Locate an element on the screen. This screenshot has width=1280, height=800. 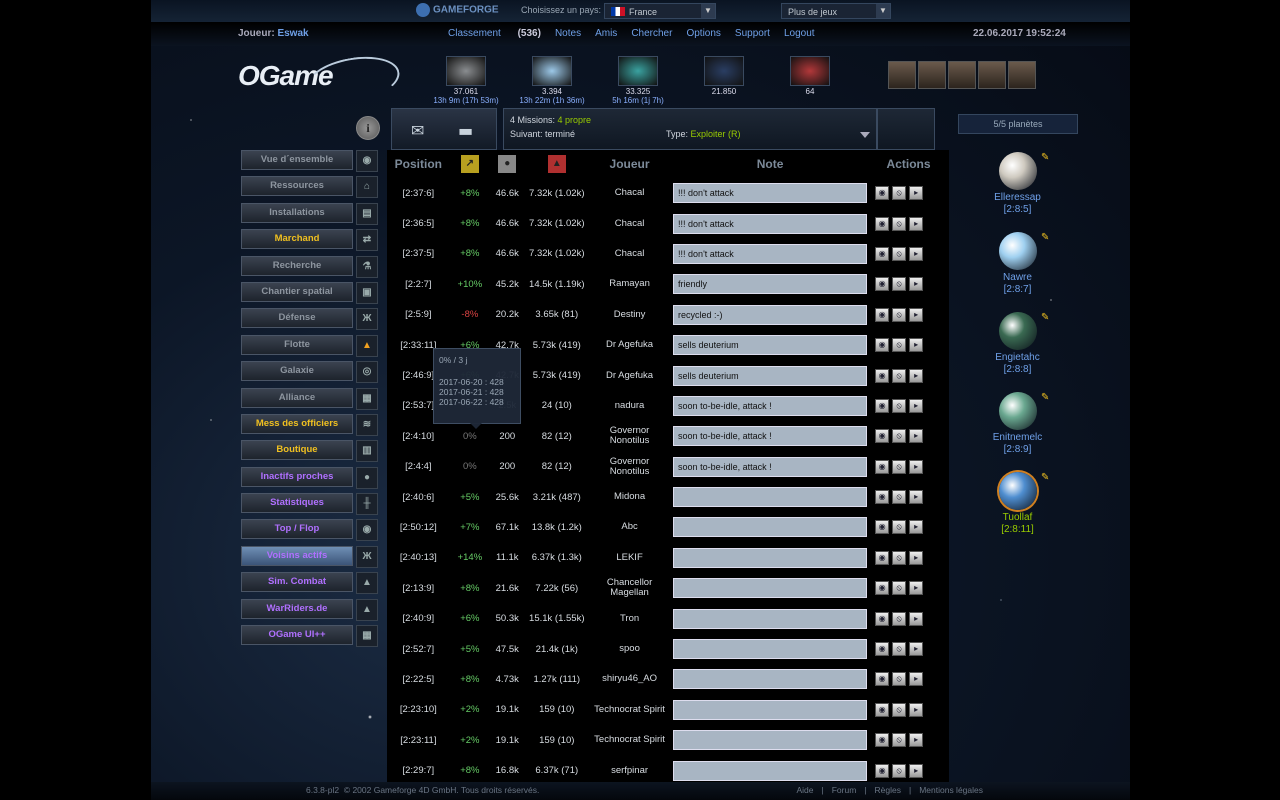
top-menu-support: Support is located at coordinates (752, 33).